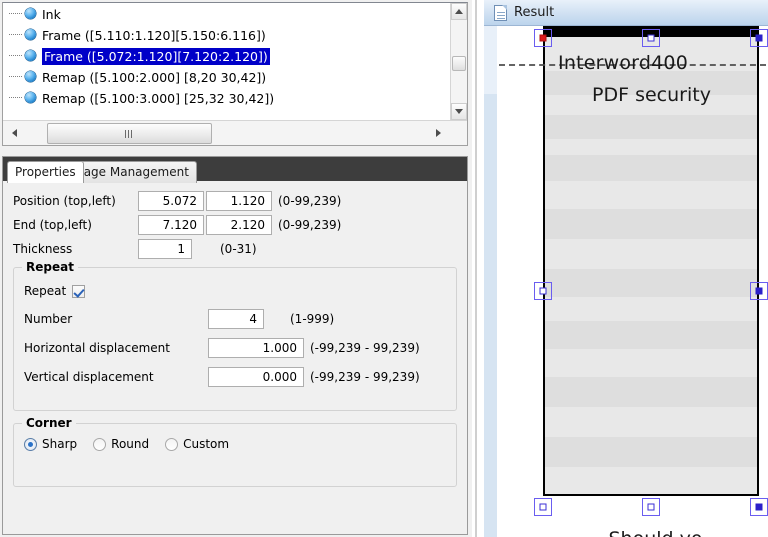 Image resolution: width=768 pixels, height=537 pixels. What do you see at coordinates (30, 444) in the screenshot?
I see `radio-sharp` at bounding box center [30, 444].